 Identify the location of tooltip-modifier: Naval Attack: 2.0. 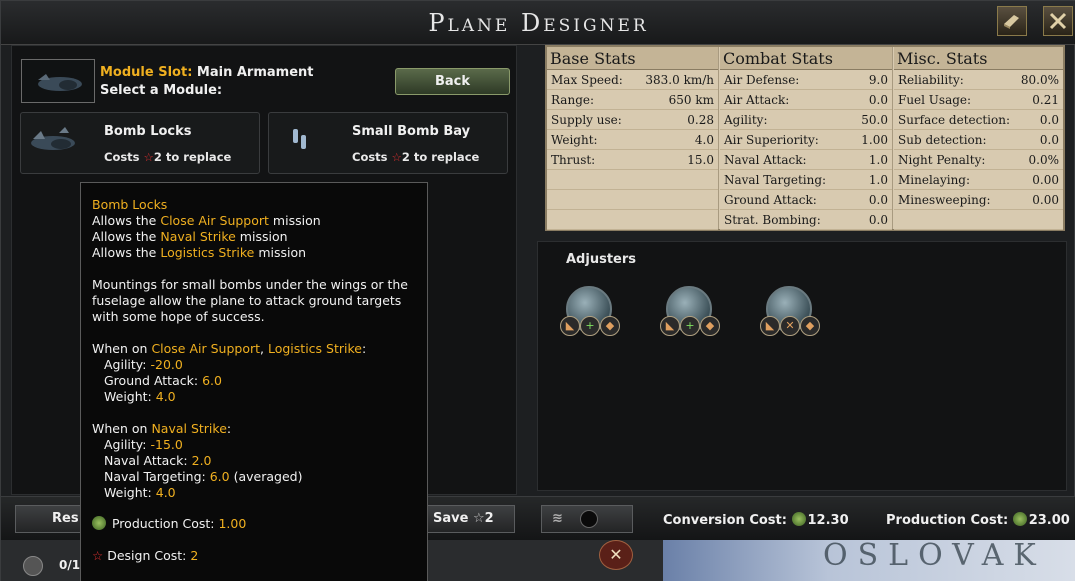
(152, 461).